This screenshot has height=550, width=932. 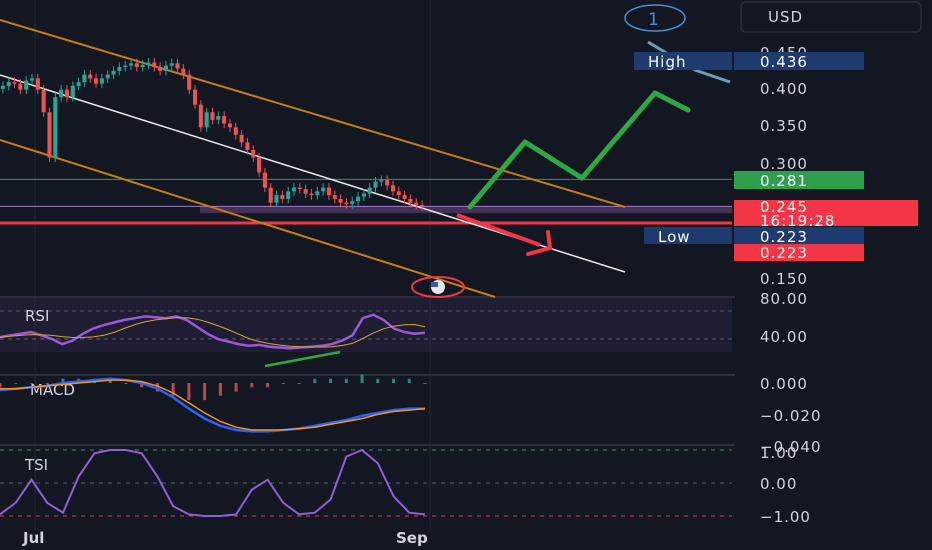 What do you see at coordinates (791, 416) in the screenshot?
I see `macd-tick-1: −0.020` at bounding box center [791, 416].